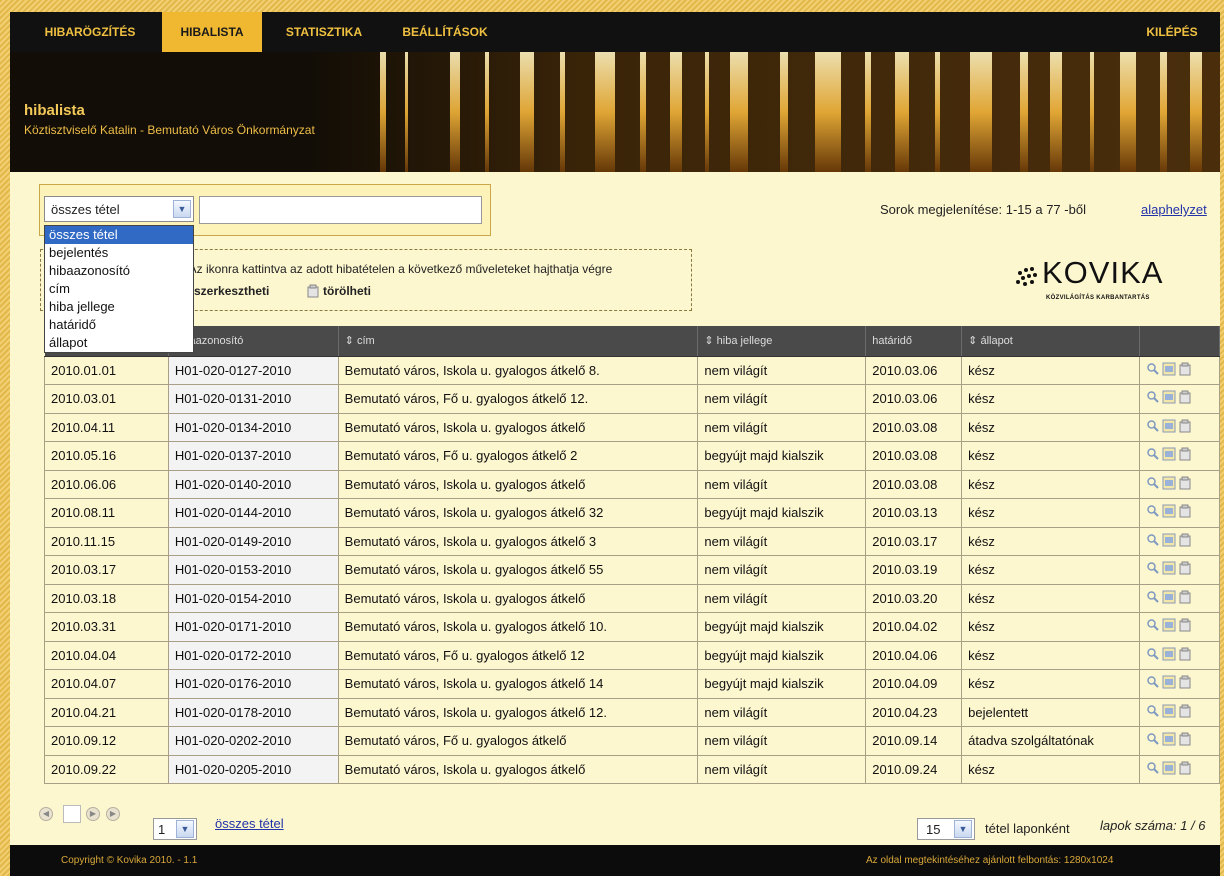  I want to click on nav-hibalista: HIBALISTA, so click(212, 32).